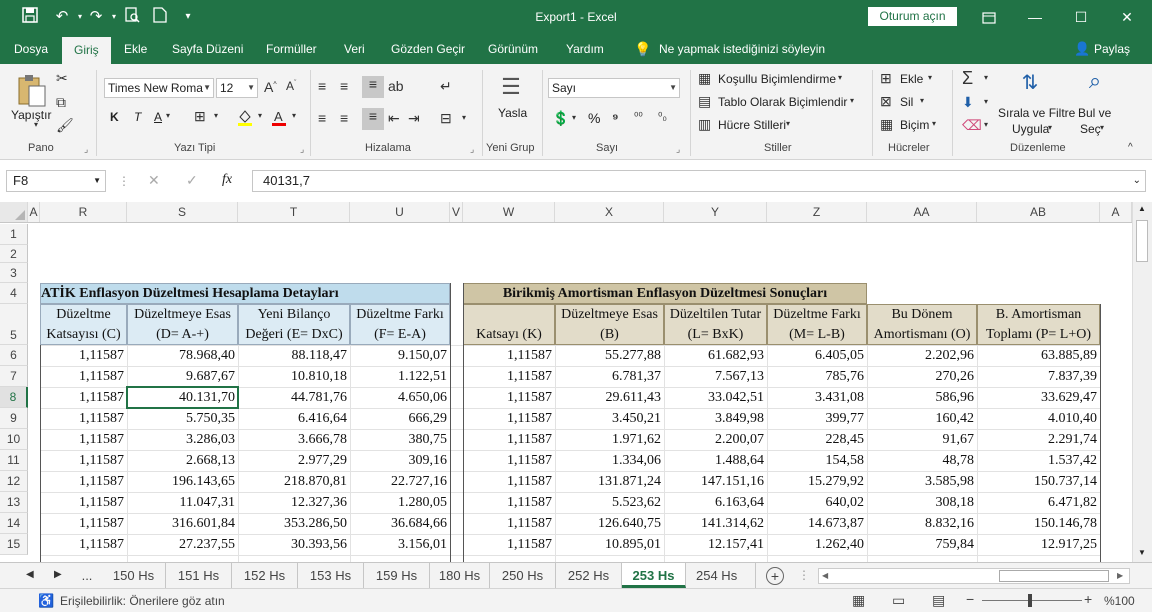 Image resolution: width=1152 pixels, height=612 pixels. Describe the element at coordinates (199, 575) in the screenshot. I see `sheet-tab: 151 Hs` at that location.